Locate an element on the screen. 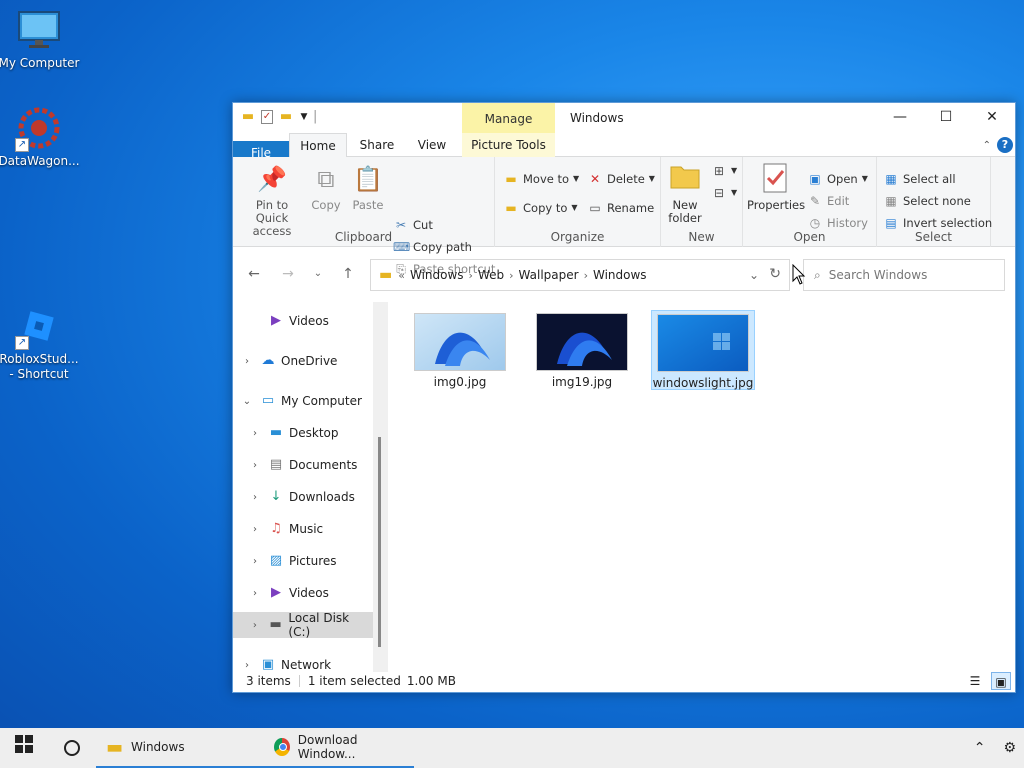 This screenshot has width=1024, height=768. pin-to-quick-access-button: 📌 Pin to Quick access is located at coordinates (272, 200).